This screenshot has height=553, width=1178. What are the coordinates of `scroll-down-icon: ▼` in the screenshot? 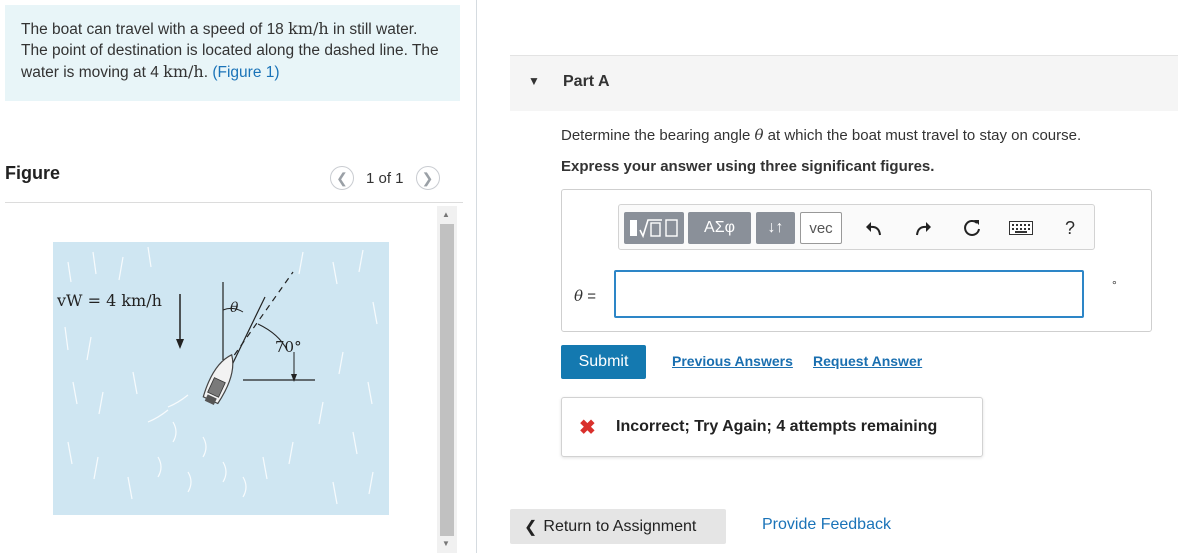 It's located at (446, 543).